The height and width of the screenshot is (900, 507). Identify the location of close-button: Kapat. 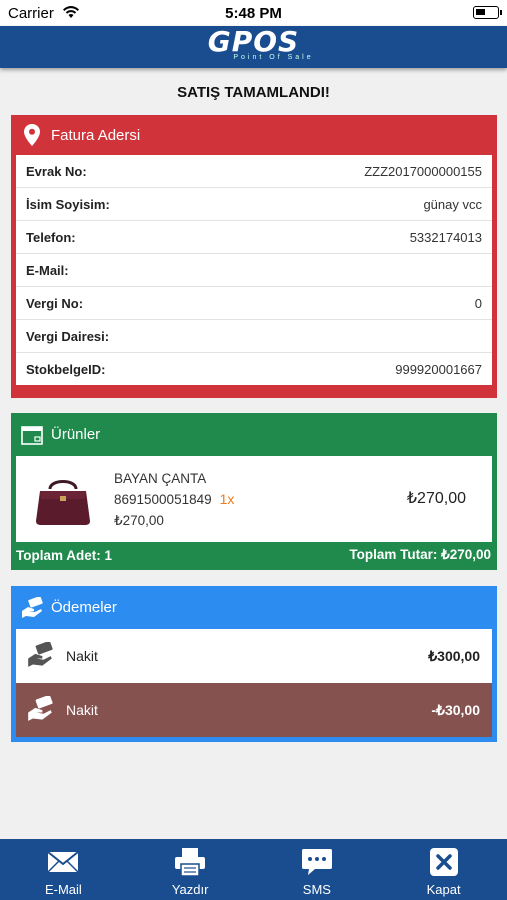
(443, 869).